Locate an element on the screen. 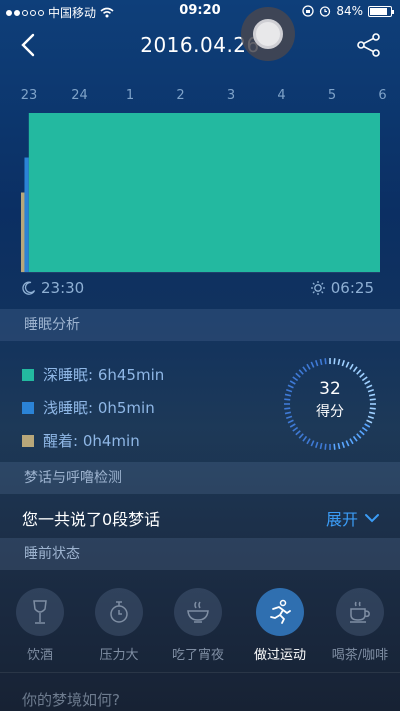 The width and height of the screenshot is (400, 711). alarm-icon is located at coordinates (325, 11).